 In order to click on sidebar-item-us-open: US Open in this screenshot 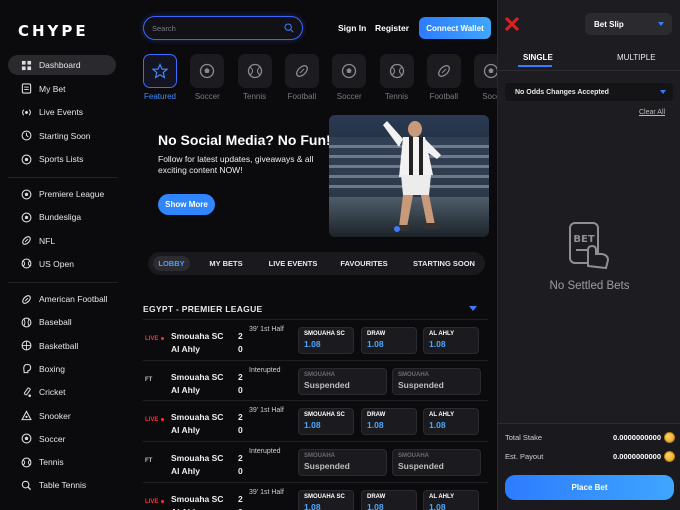, I will do `click(62, 264)`.